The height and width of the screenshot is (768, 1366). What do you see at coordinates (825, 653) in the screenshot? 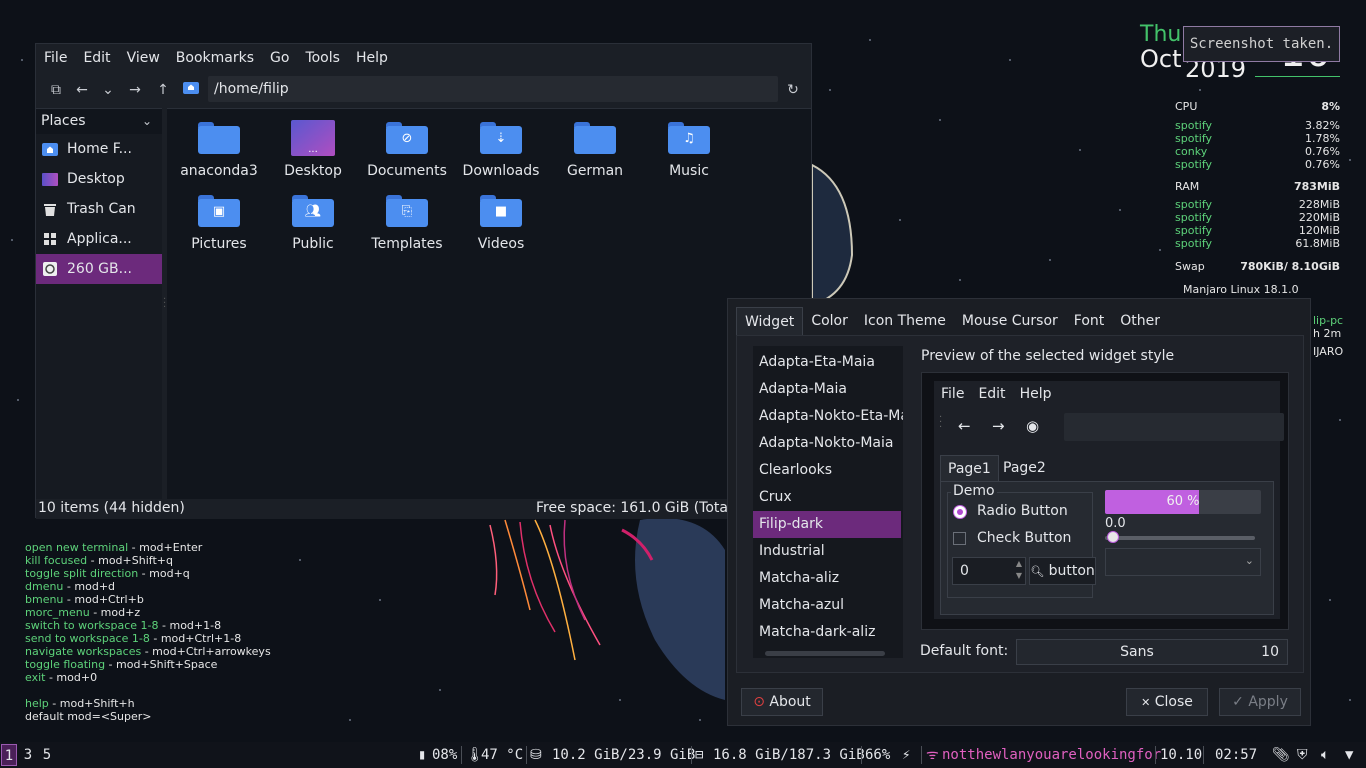
I see `style-list-hscrollbar` at bounding box center [825, 653].